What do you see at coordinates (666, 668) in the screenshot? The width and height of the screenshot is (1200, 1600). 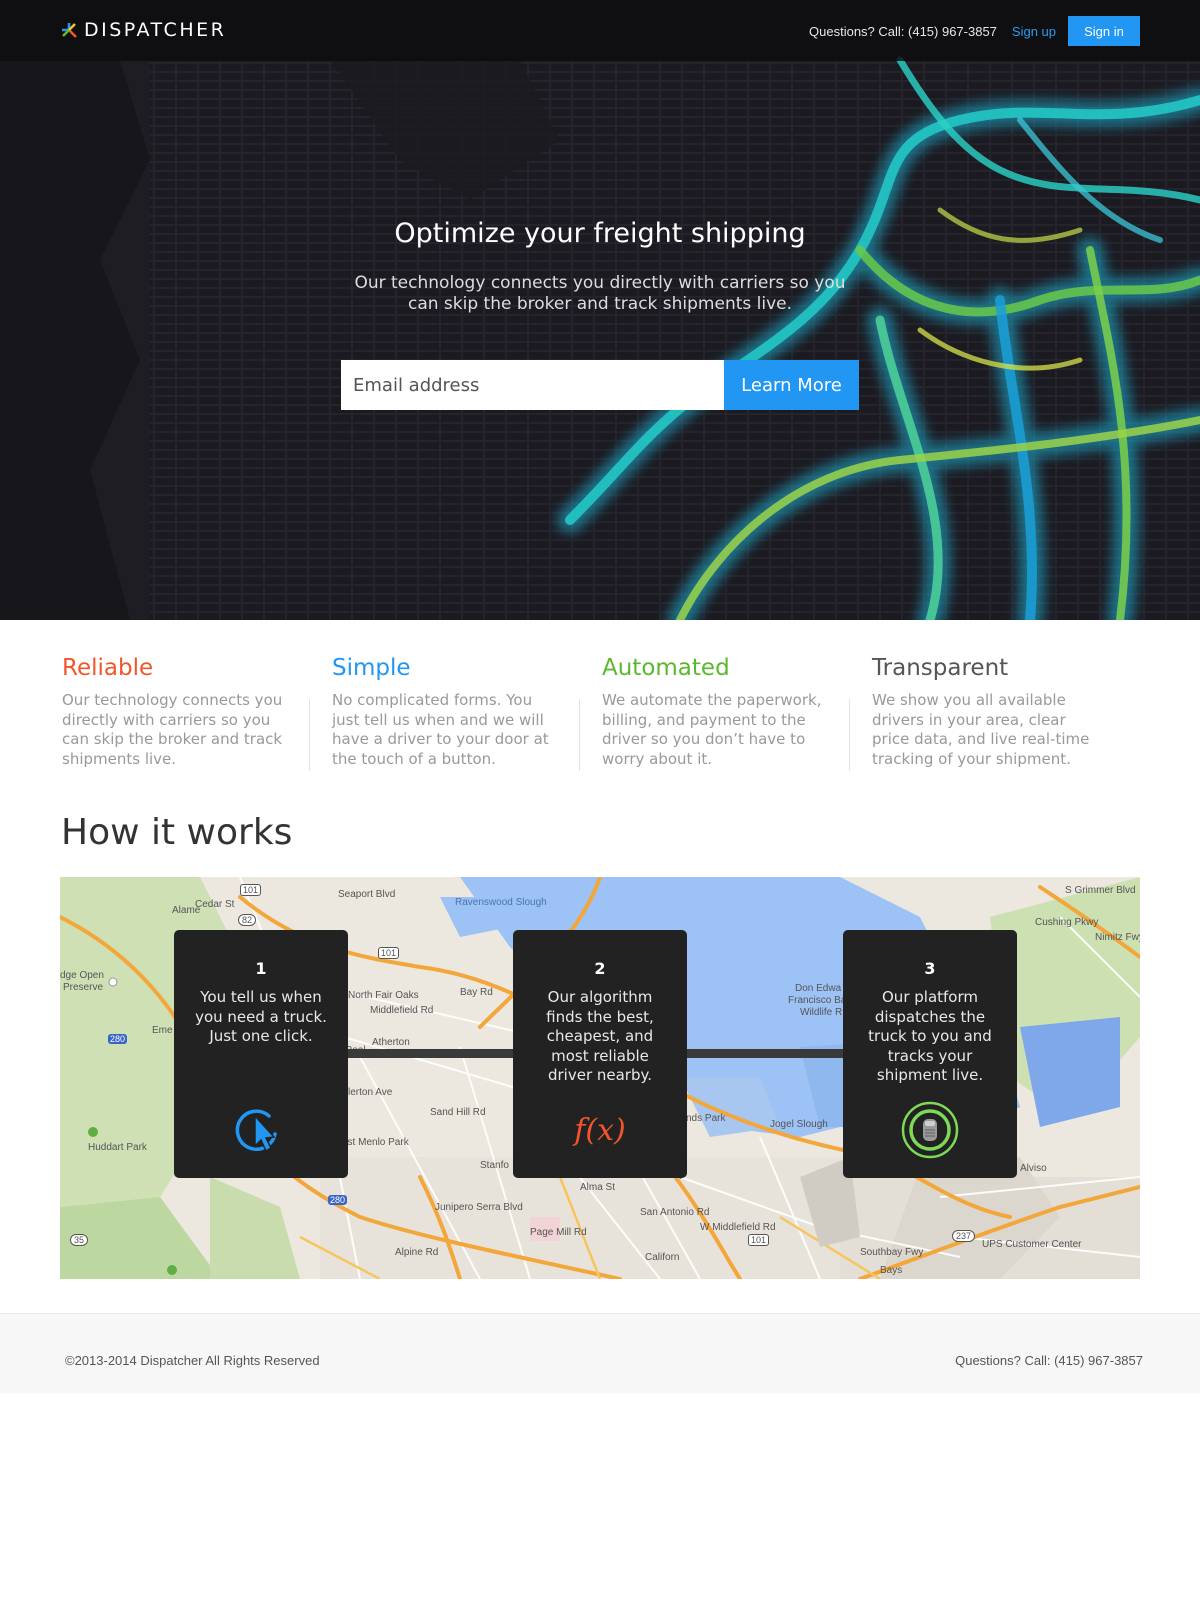 I see `feature-title: Automated` at bounding box center [666, 668].